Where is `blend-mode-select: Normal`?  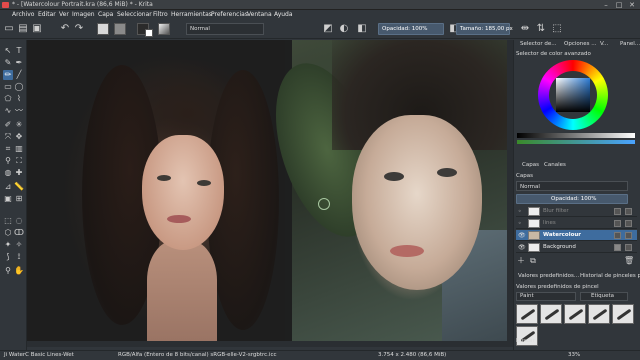 blend-mode-select: Normal is located at coordinates (225, 29).